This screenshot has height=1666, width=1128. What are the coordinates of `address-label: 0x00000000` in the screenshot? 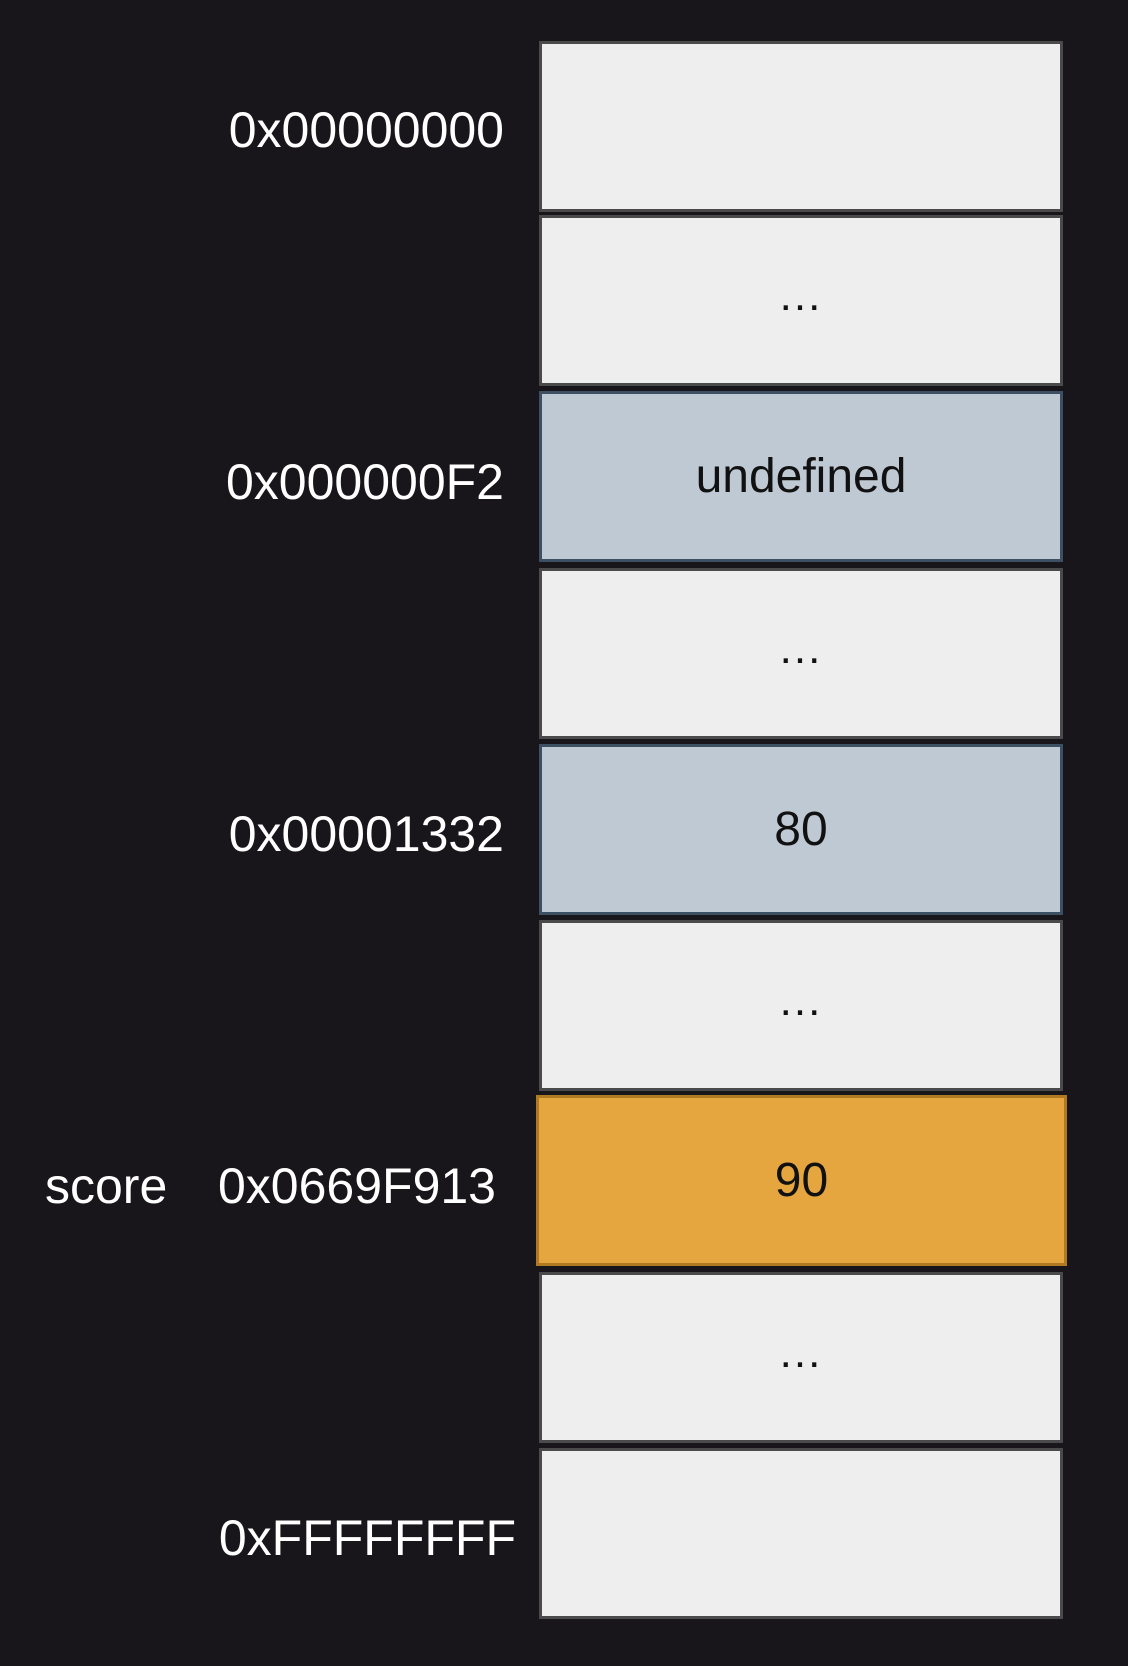 It's located at (366, 130).